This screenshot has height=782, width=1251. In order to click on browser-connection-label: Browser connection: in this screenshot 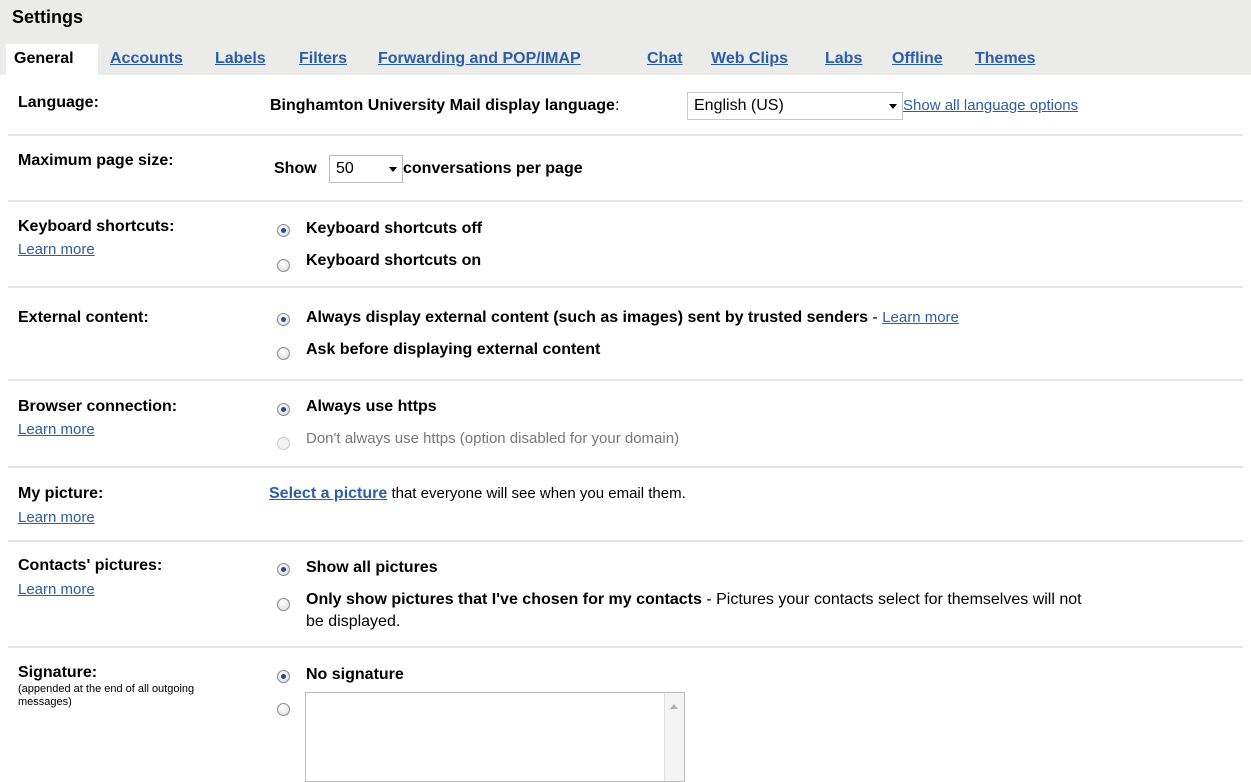, I will do `click(98, 406)`.